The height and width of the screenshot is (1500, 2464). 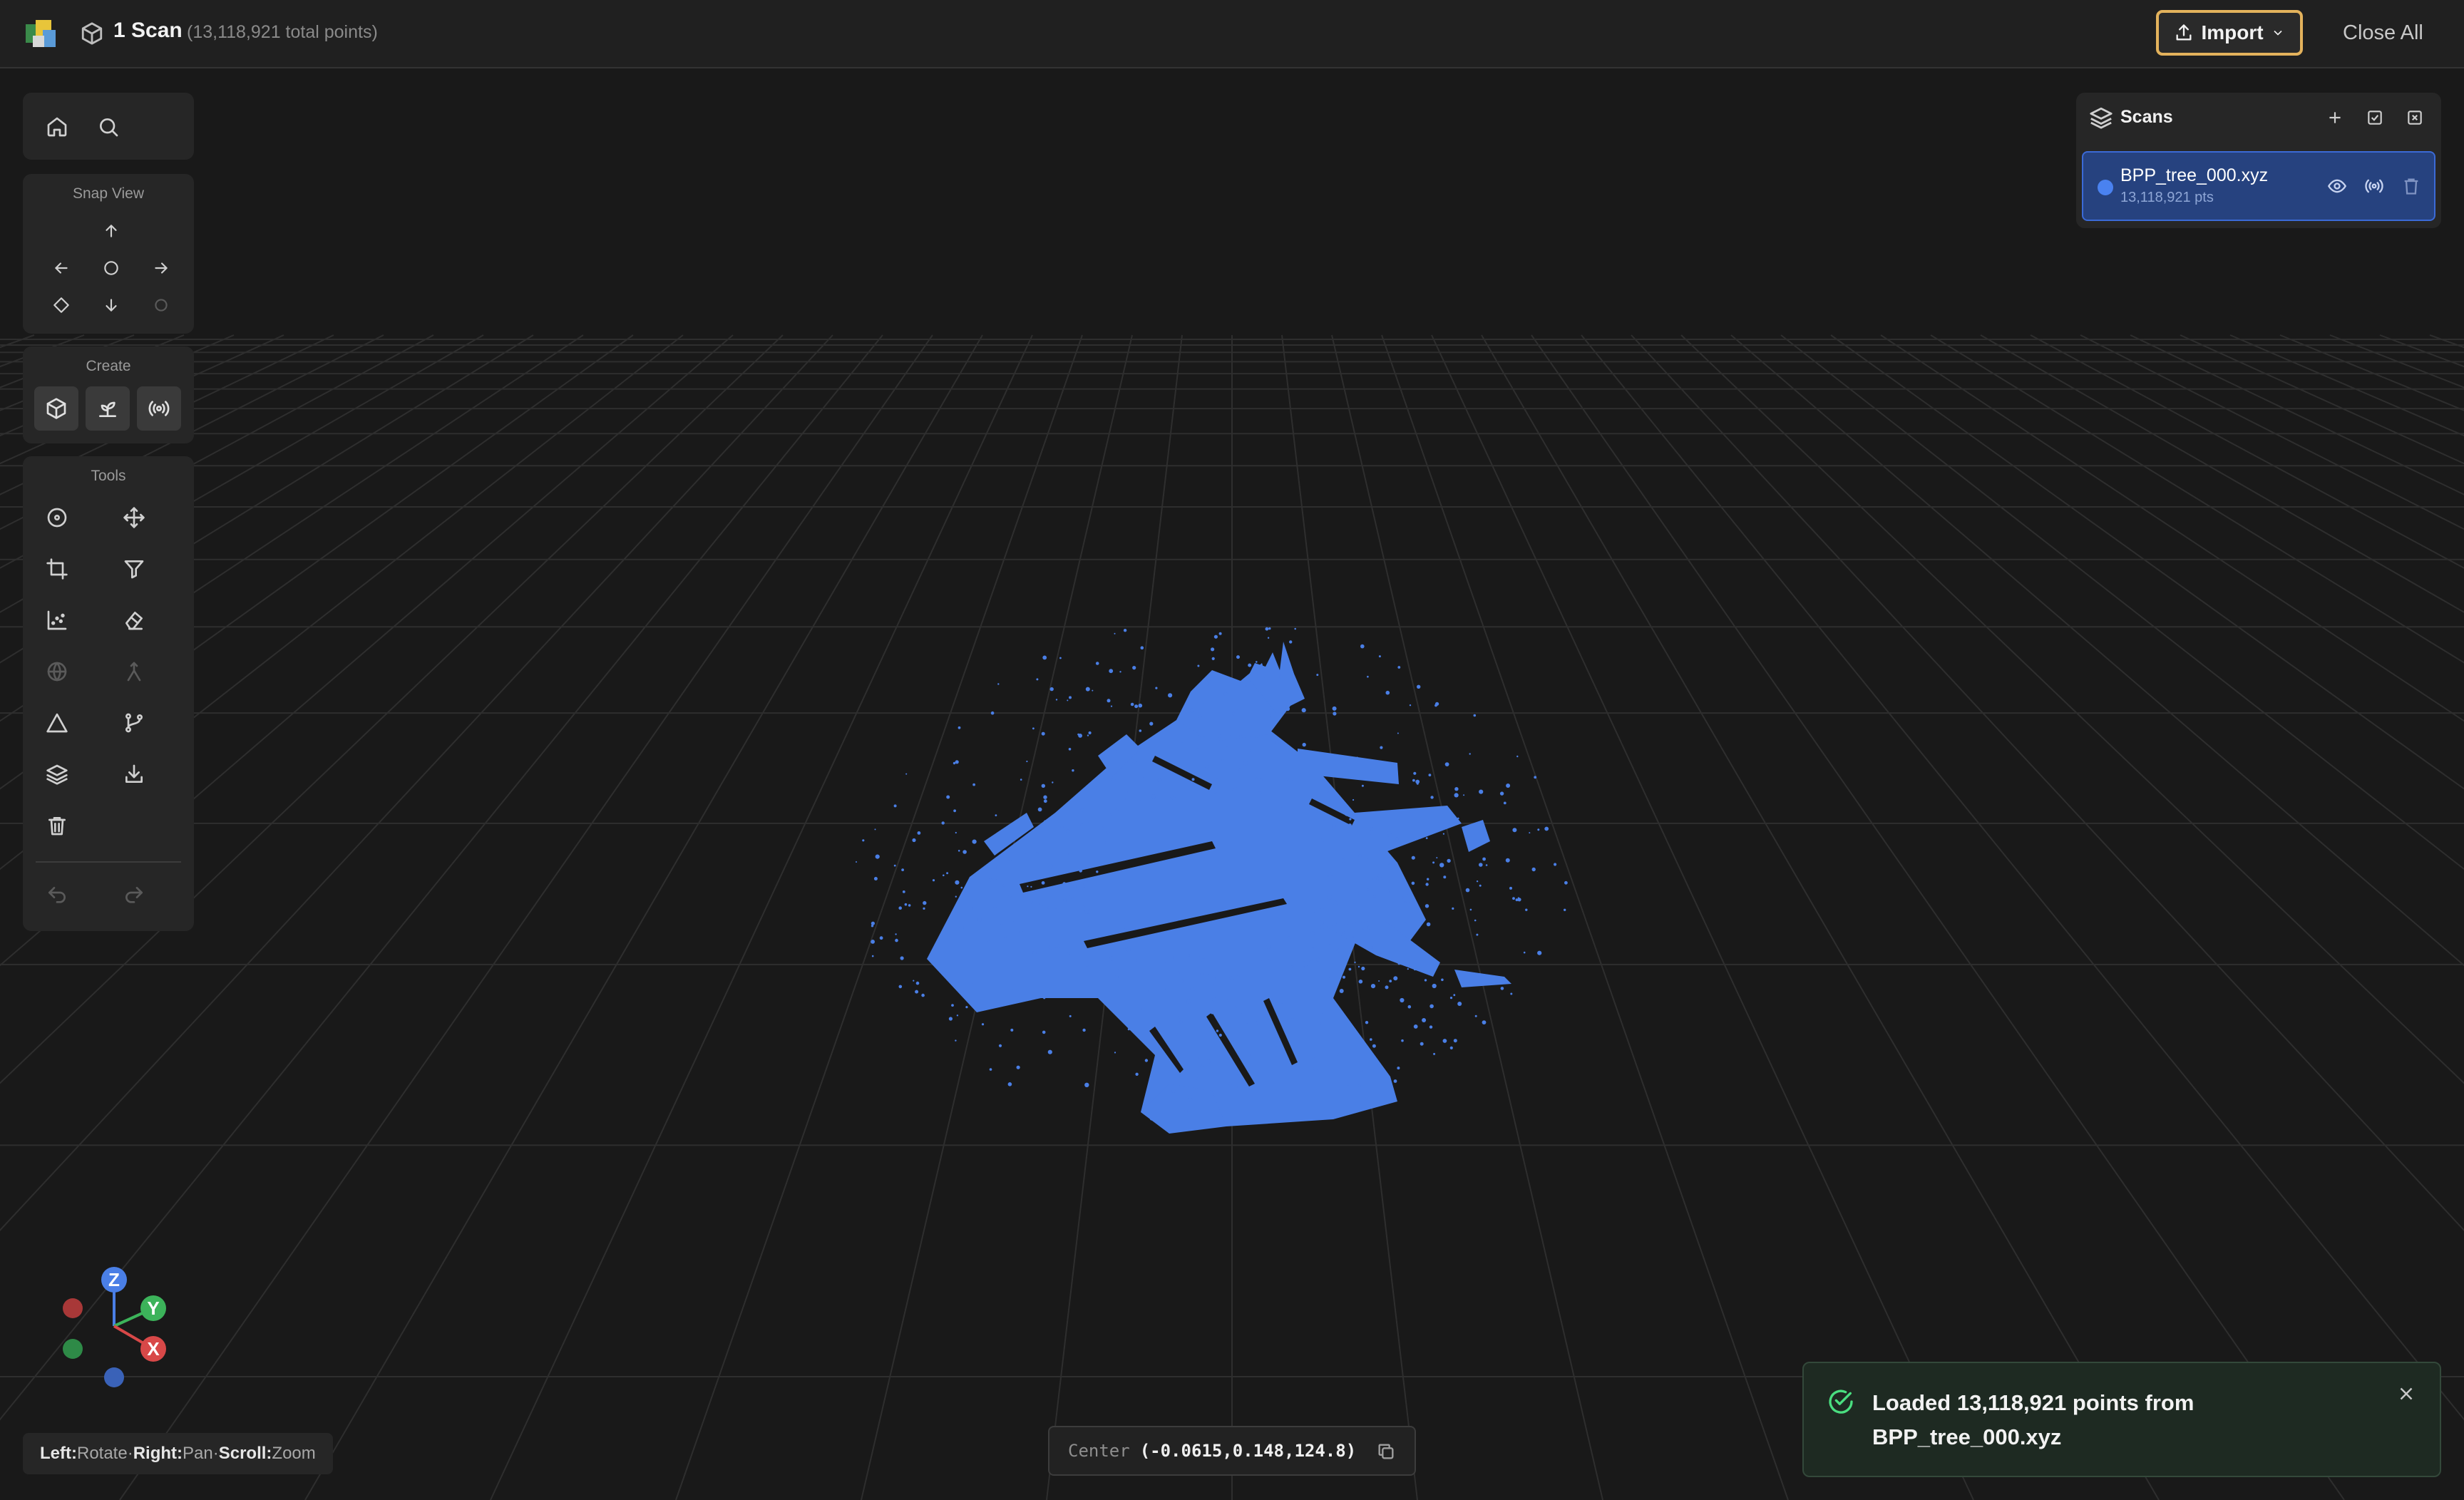 What do you see at coordinates (108, 476) in the screenshot?
I see `tools-label: Tools` at bounding box center [108, 476].